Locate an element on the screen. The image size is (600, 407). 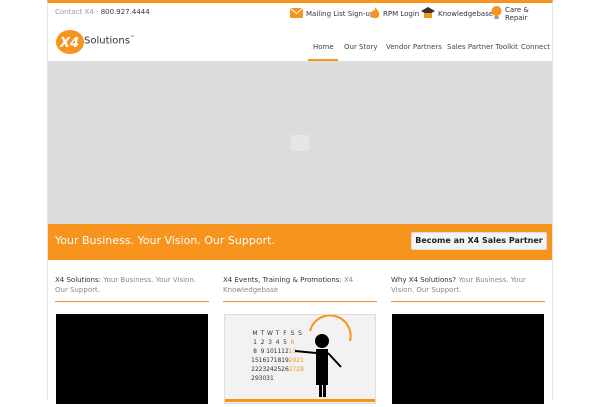
mailing-list-link: Mailing List Sign-up is located at coordinates (332, 14).